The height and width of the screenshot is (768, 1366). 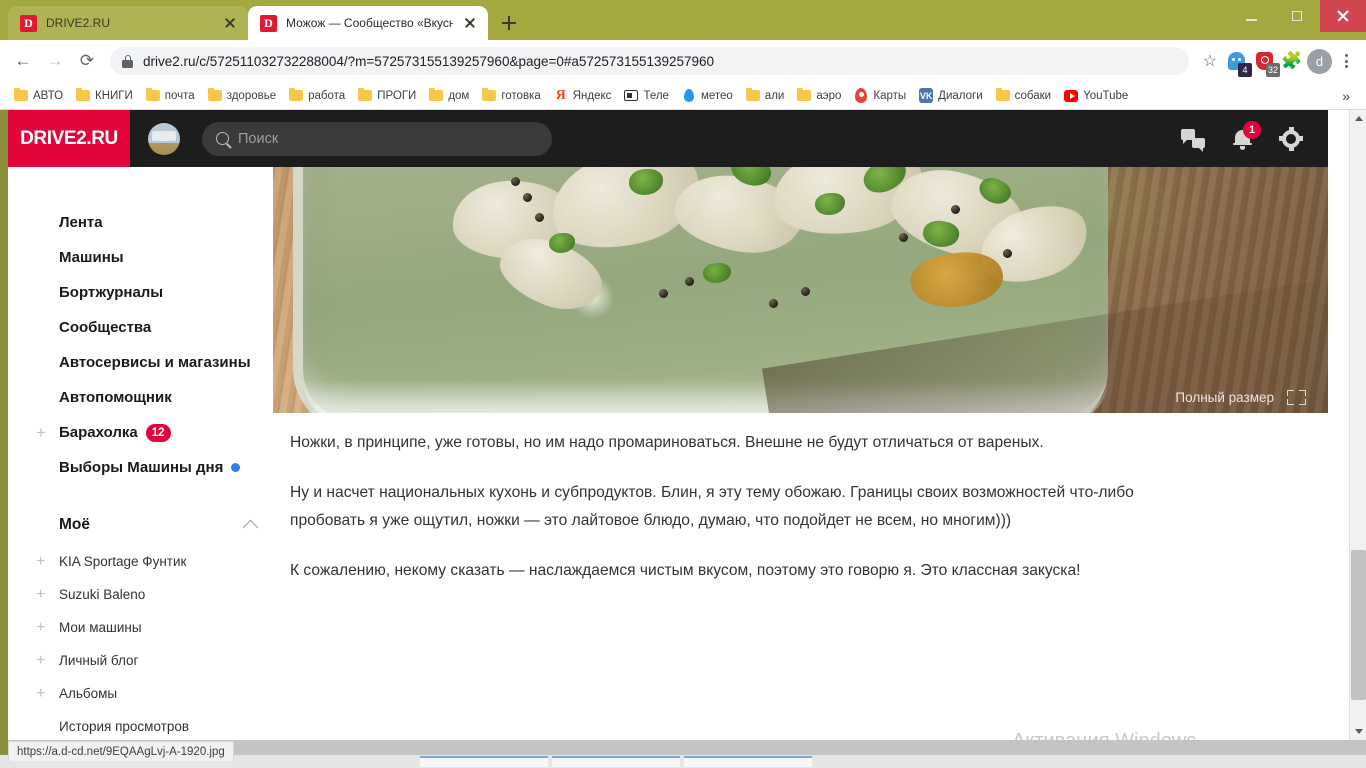 I want to click on sidebar-item-istoriya-prosmotrov: История просмотров, so click(x=162, y=725).